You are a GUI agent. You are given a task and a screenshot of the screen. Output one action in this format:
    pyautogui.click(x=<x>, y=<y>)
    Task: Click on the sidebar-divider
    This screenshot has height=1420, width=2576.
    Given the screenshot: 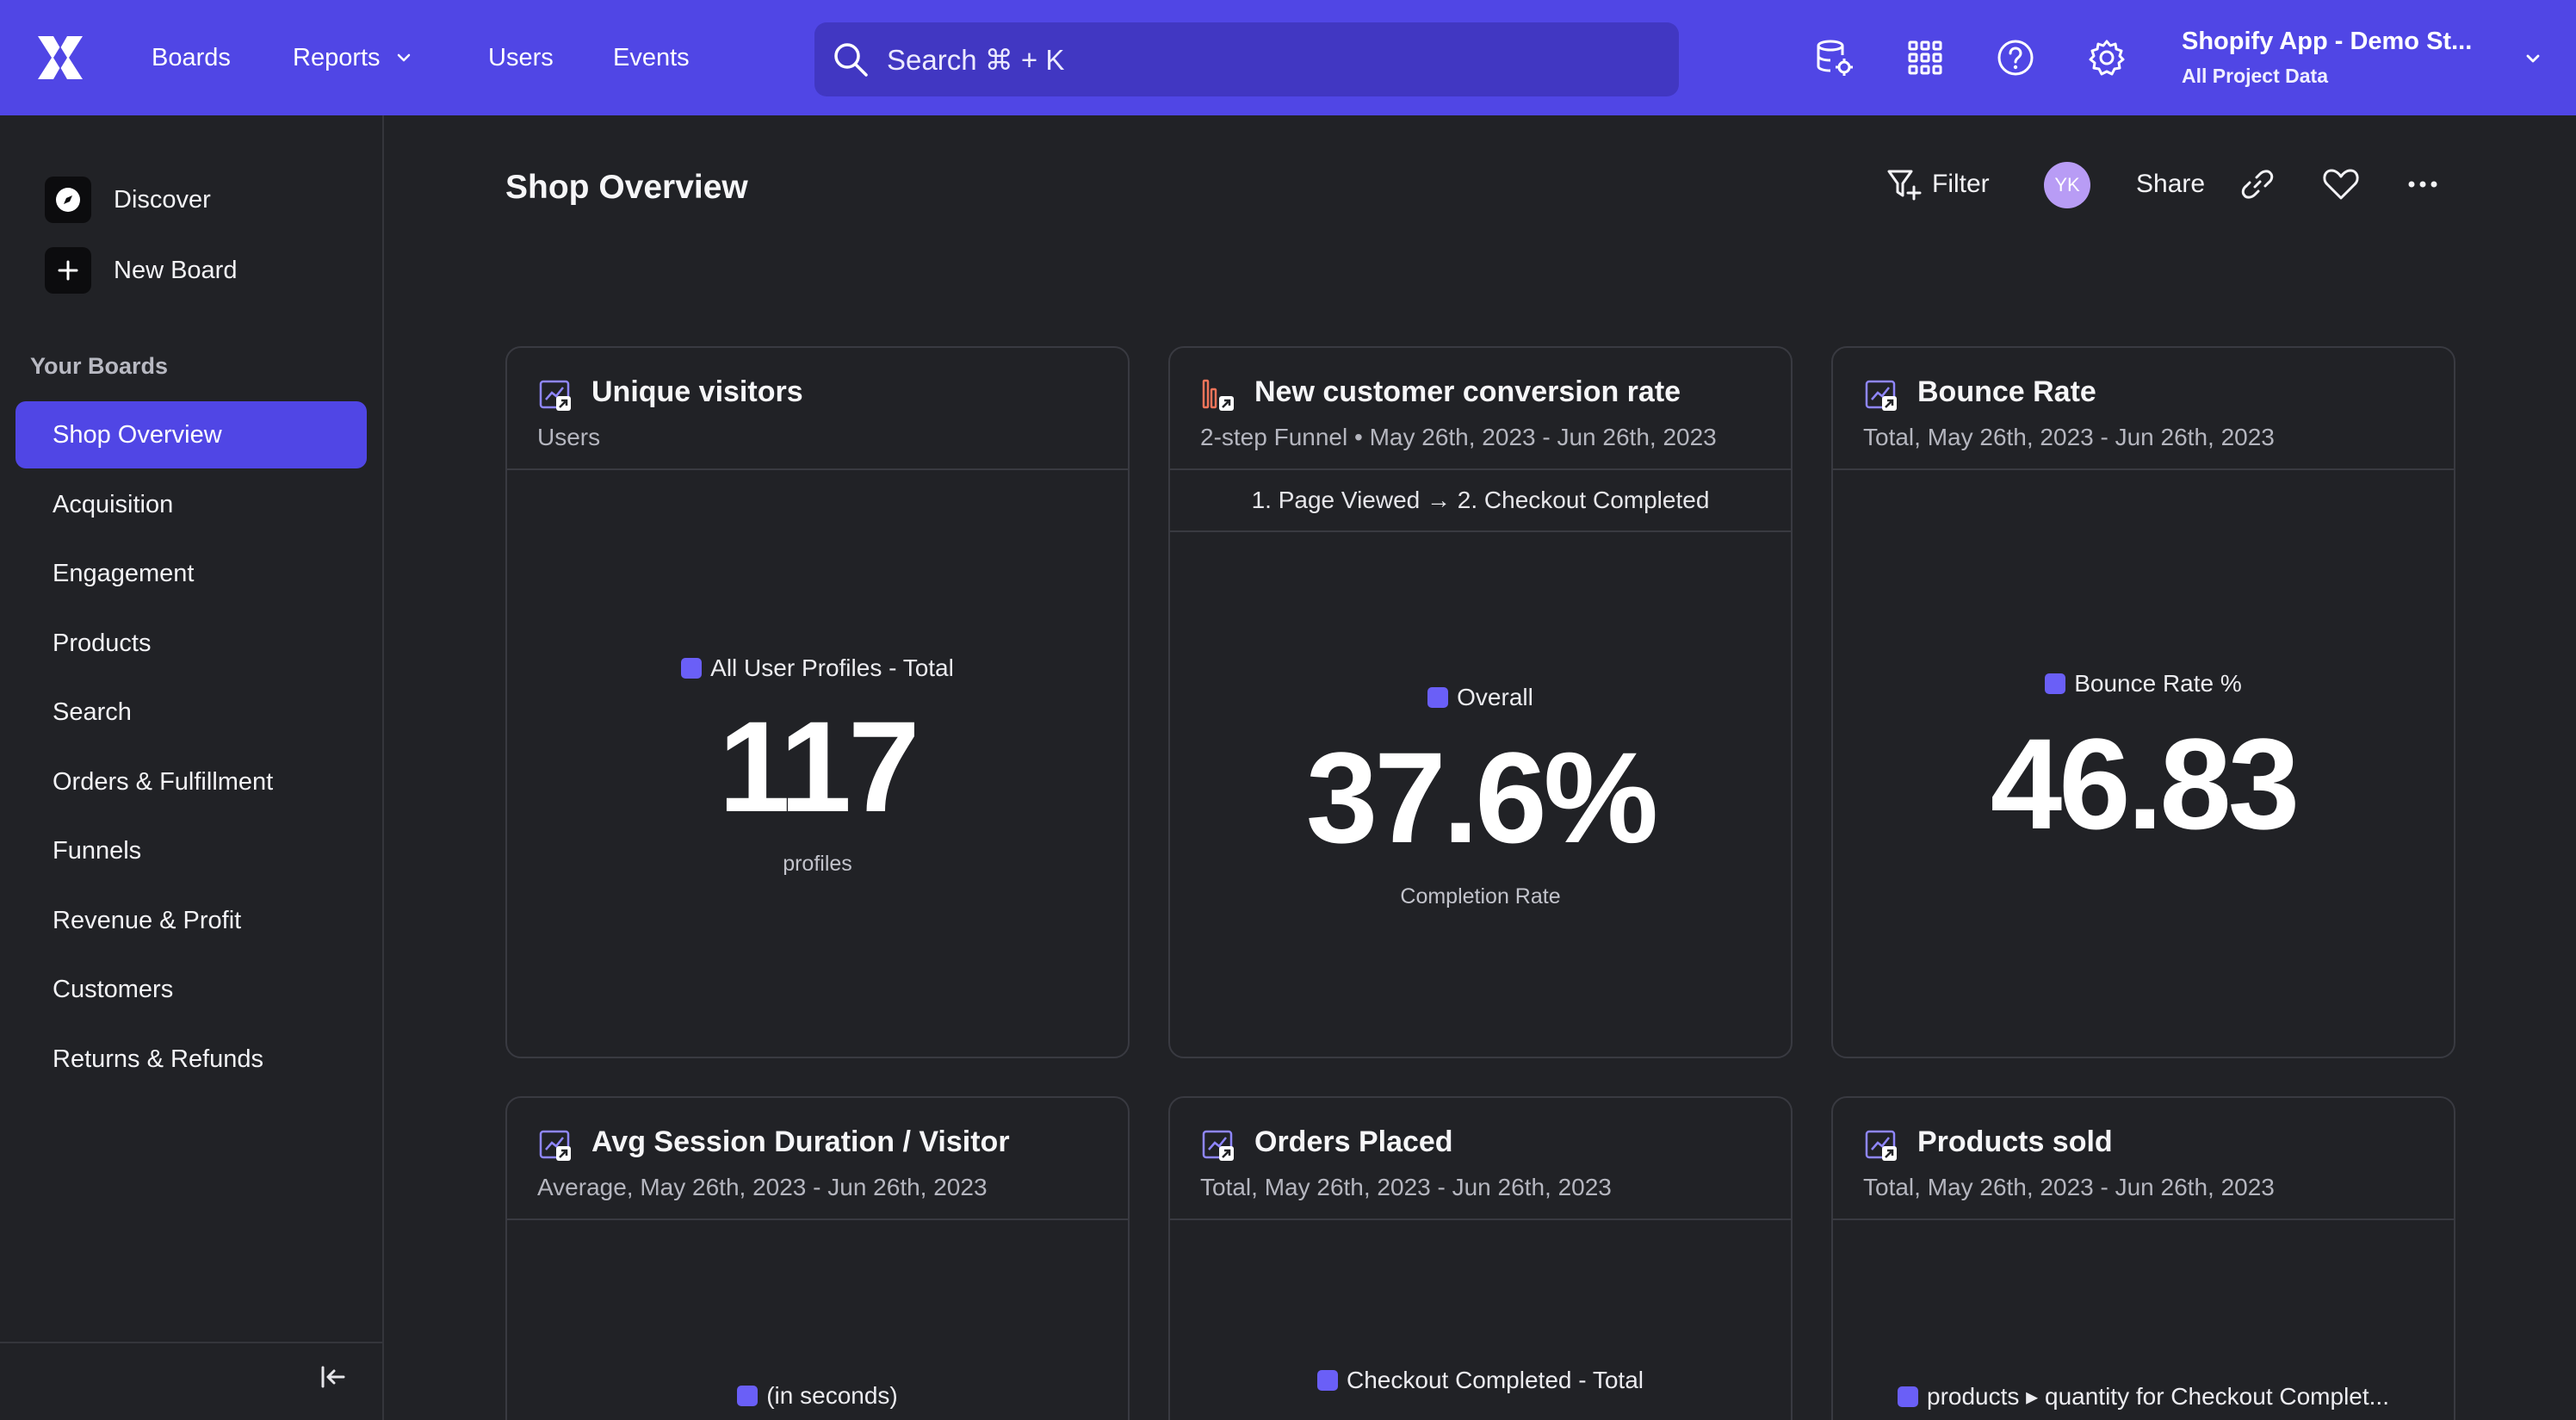 What is the action you would take?
    pyautogui.click(x=192, y=1342)
    